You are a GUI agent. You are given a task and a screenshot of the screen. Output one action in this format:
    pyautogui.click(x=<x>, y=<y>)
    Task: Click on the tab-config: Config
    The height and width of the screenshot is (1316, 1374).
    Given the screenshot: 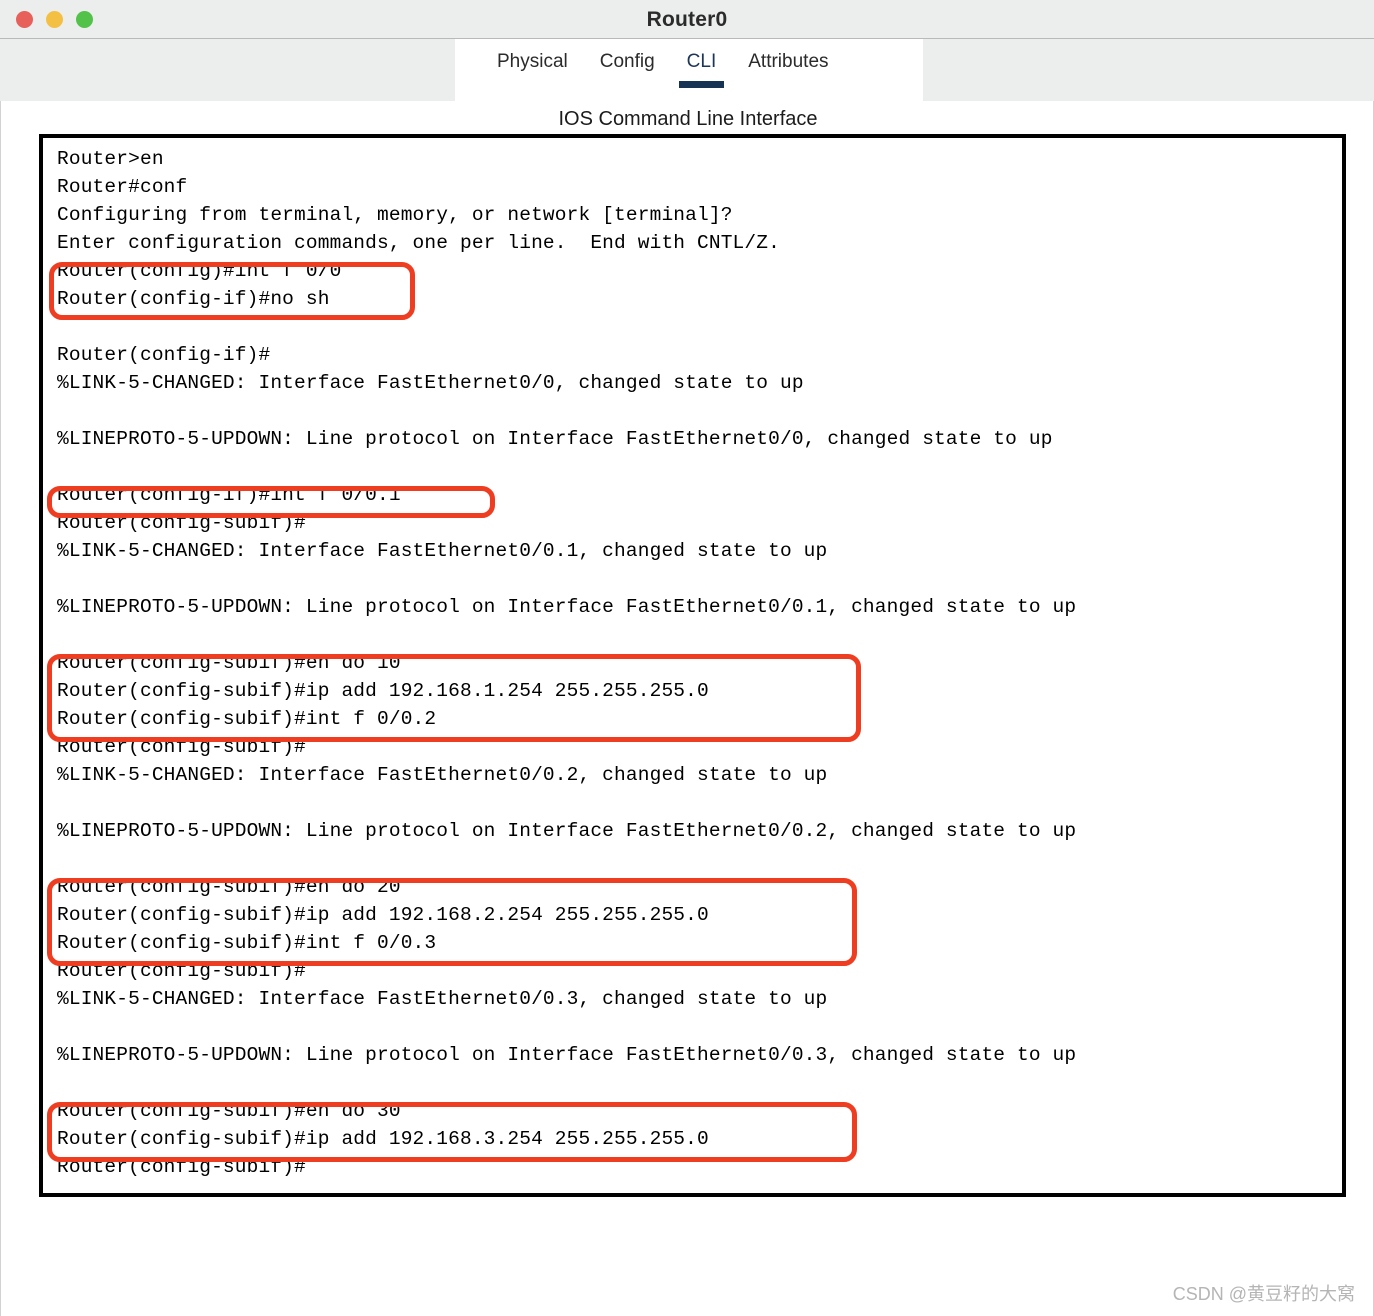 What is the action you would take?
    pyautogui.click(x=627, y=62)
    